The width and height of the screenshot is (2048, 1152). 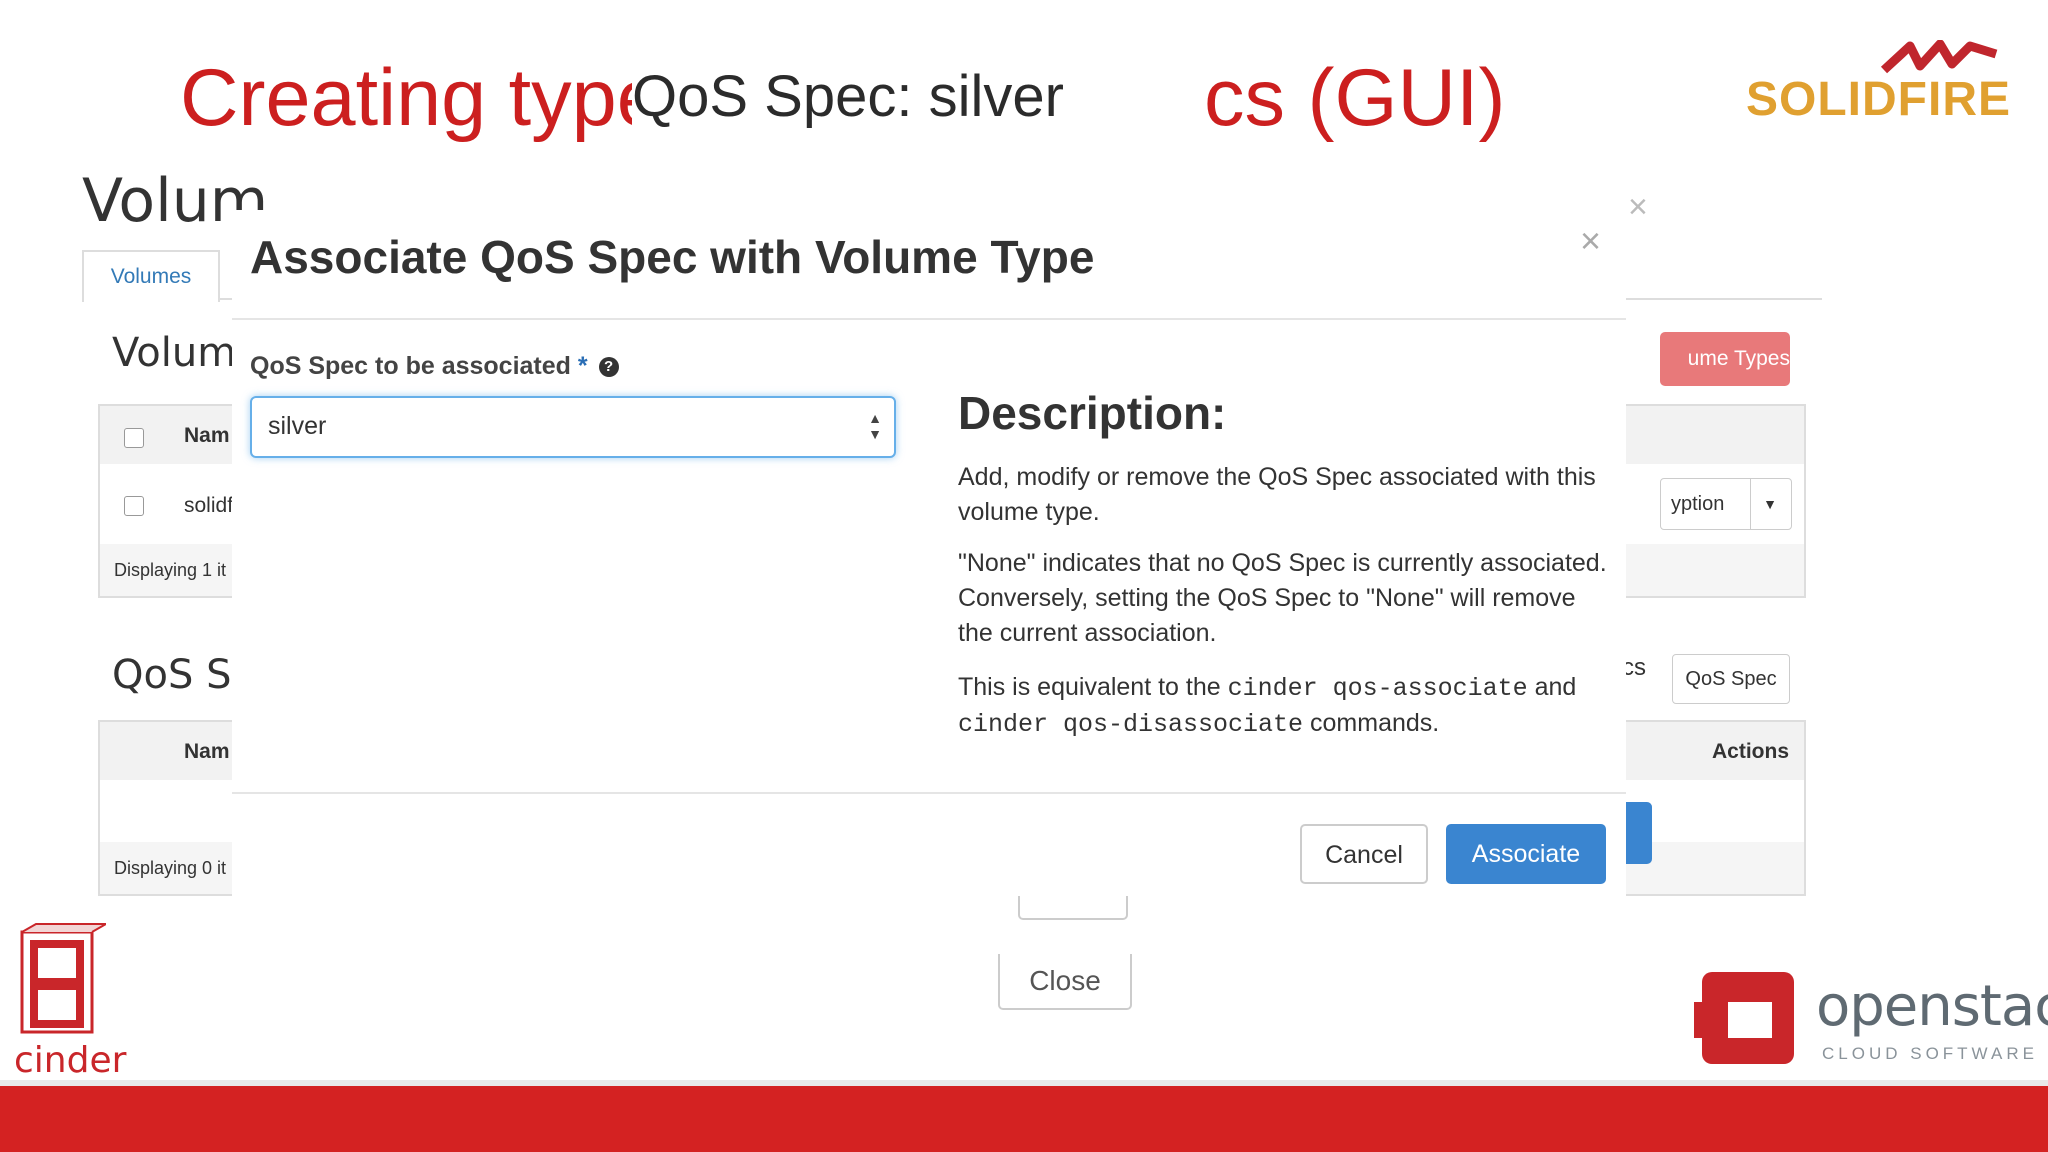 I want to click on openstack-logo-text: openstack, so click(x=1932, y=1006).